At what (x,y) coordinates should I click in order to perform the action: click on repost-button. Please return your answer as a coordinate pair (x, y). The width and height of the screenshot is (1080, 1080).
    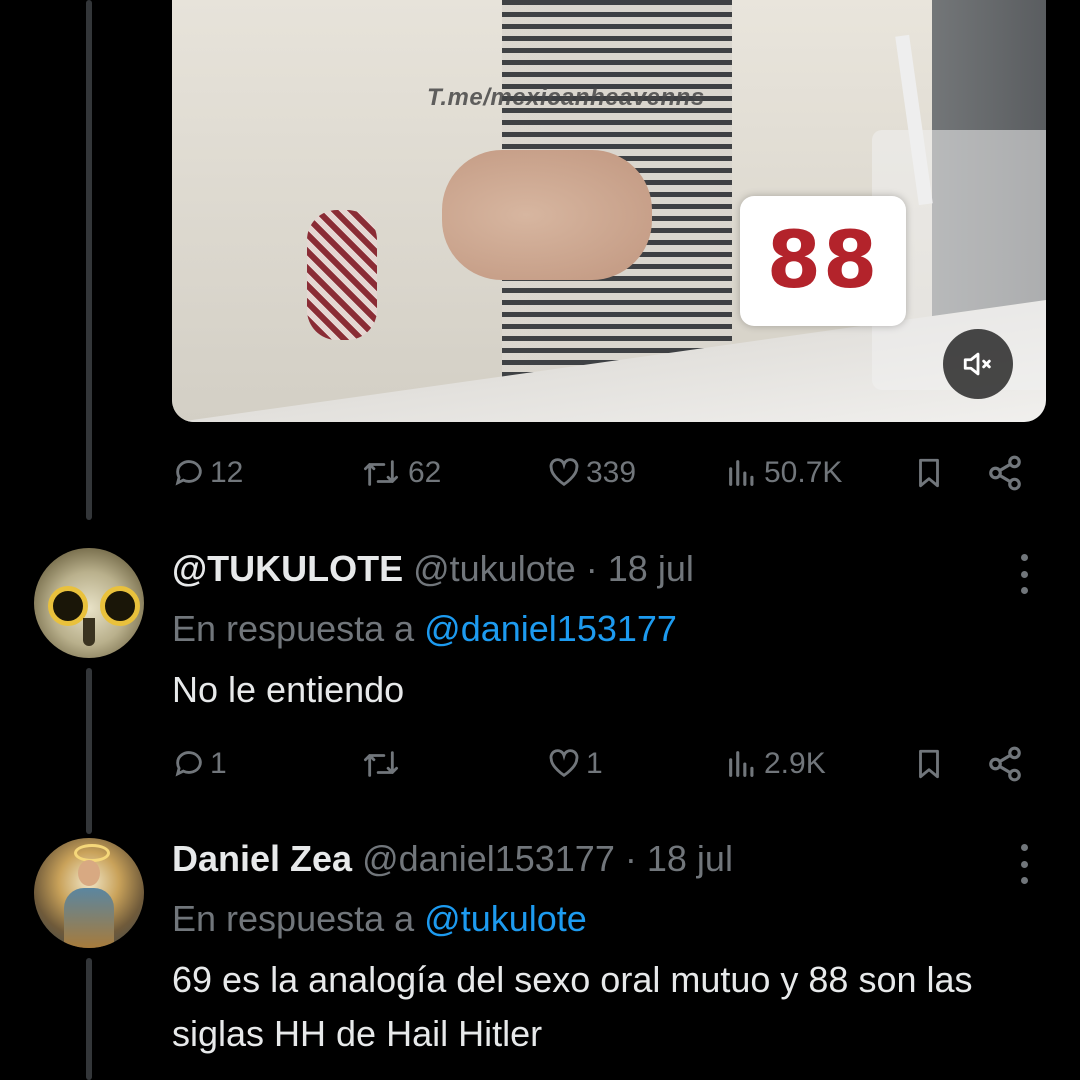
    Looking at the image, I should click on (383, 764).